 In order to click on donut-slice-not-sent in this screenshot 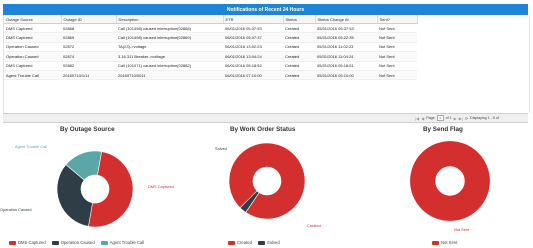, I will do `click(450, 181)`.